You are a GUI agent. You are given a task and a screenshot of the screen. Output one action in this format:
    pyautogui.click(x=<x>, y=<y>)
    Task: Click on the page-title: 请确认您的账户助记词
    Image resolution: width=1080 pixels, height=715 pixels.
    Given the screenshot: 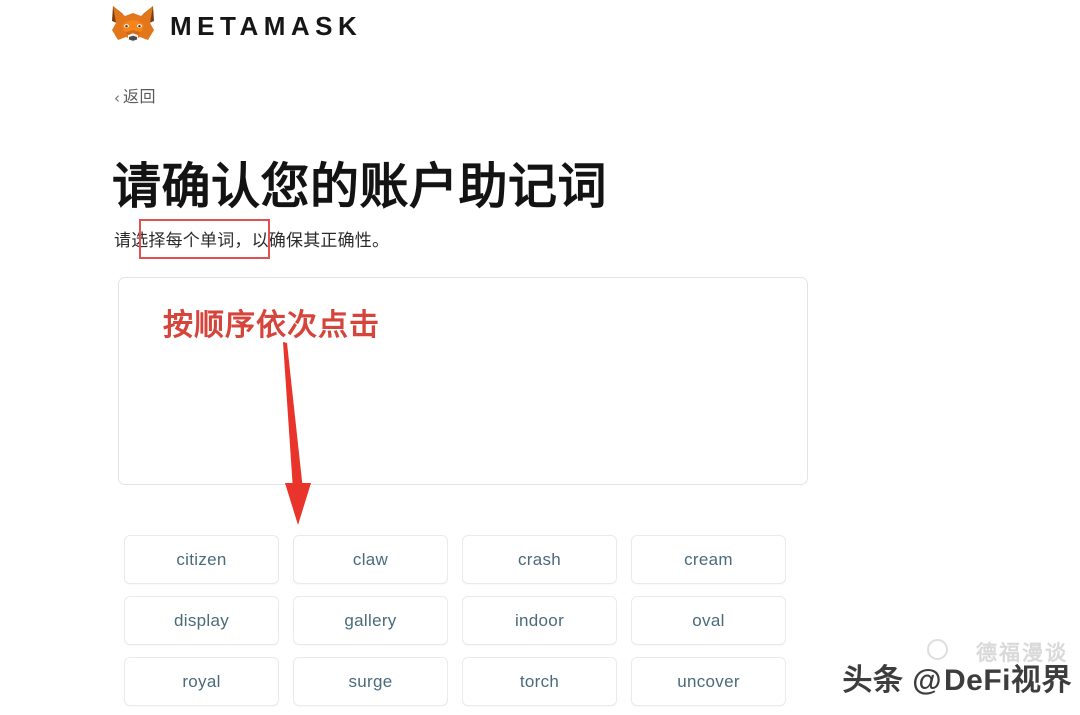 What is the action you would take?
    pyautogui.click(x=360, y=186)
    